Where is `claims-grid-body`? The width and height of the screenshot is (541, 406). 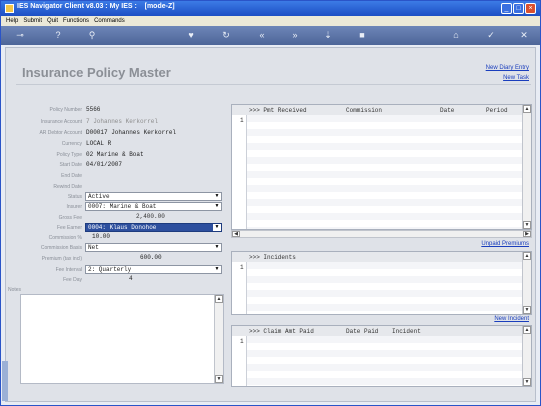
claims-grid-body is located at coordinates (384, 361).